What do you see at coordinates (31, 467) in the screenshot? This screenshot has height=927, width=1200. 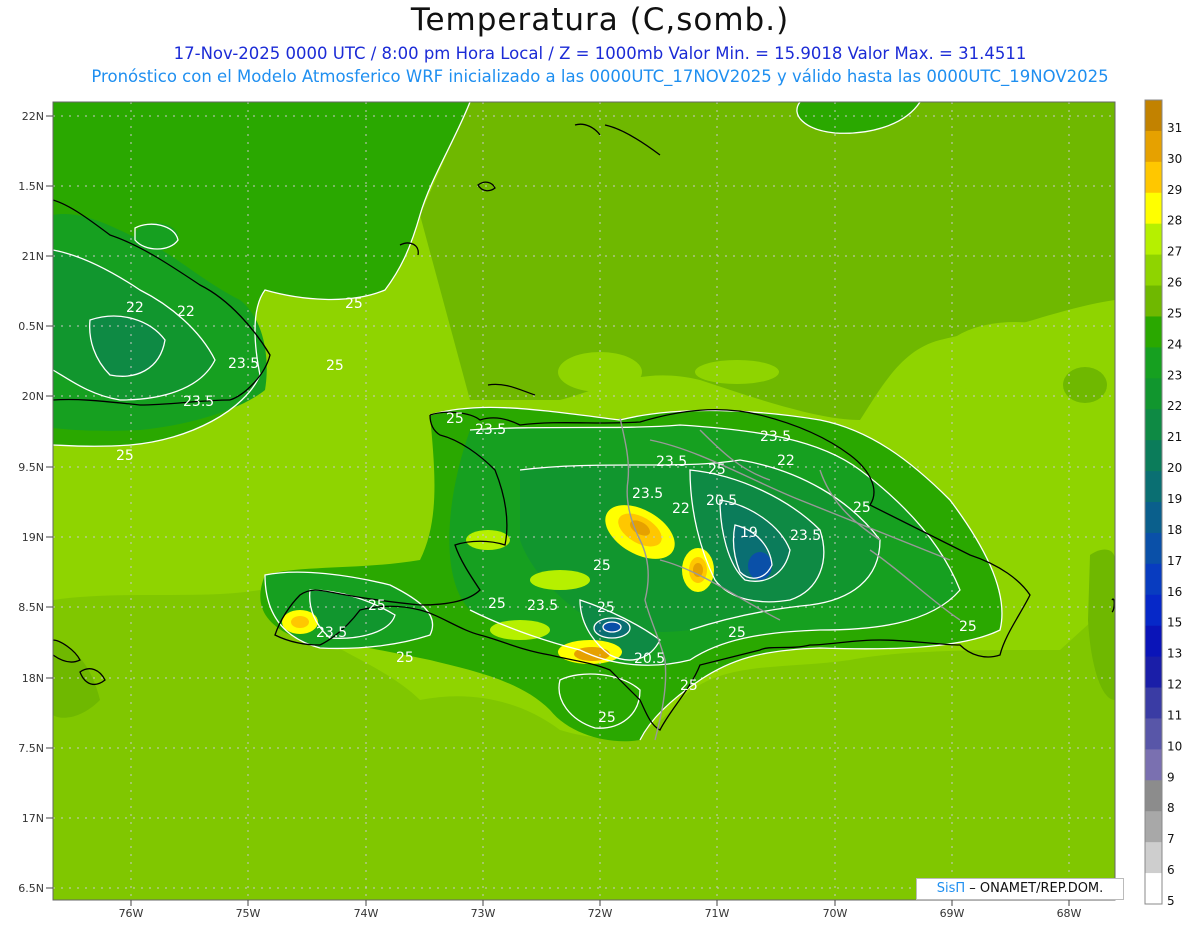 I see `lat-label: 9.5N` at bounding box center [31, 467].